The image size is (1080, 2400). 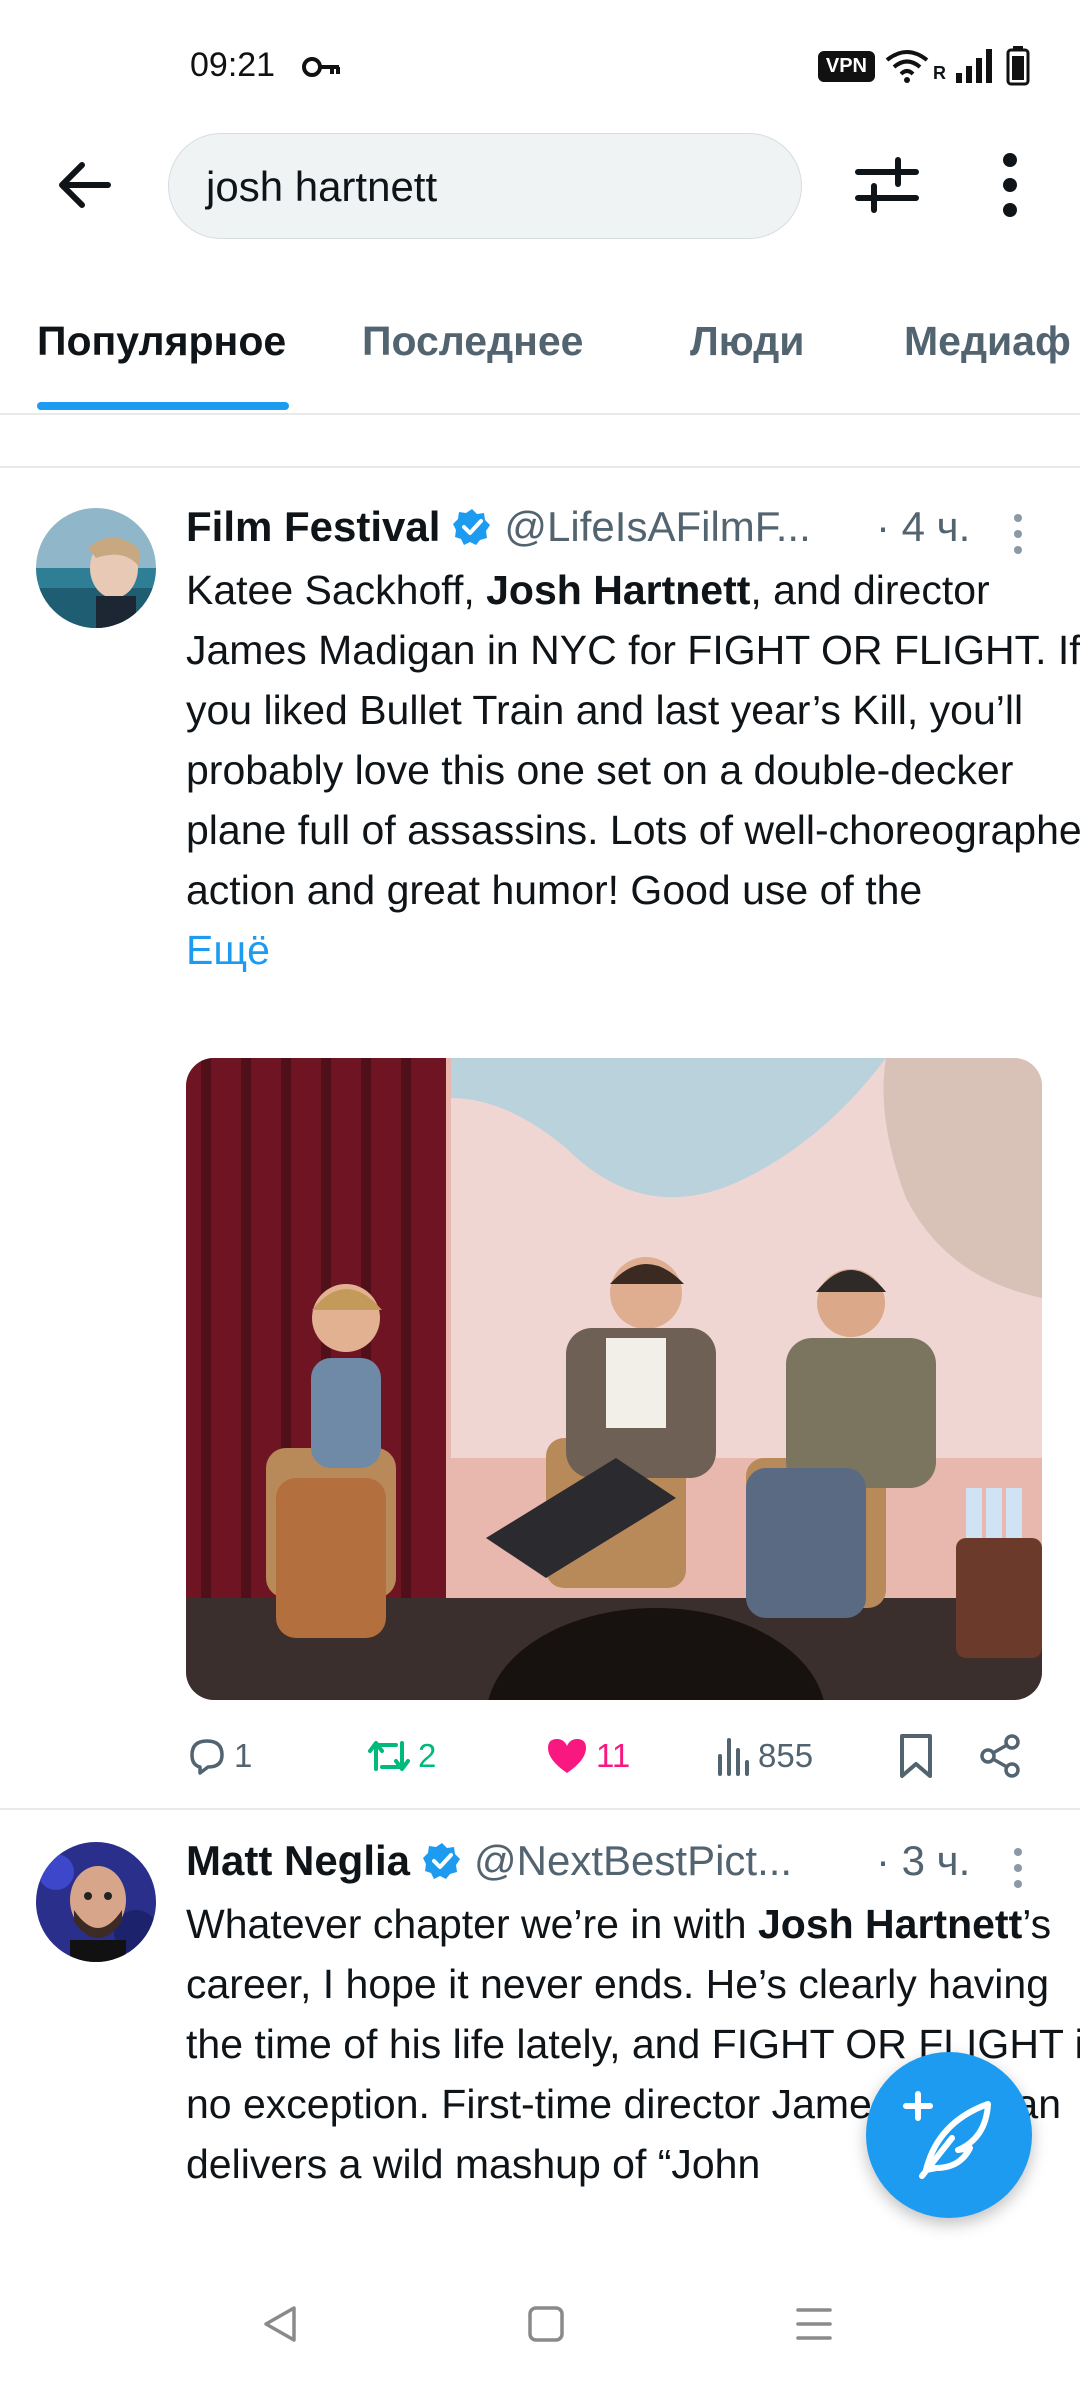 What do you see at coordinates (540, 1809) in the screenshot?
I see `tweet-divider` at bounding box center [540, 1809].